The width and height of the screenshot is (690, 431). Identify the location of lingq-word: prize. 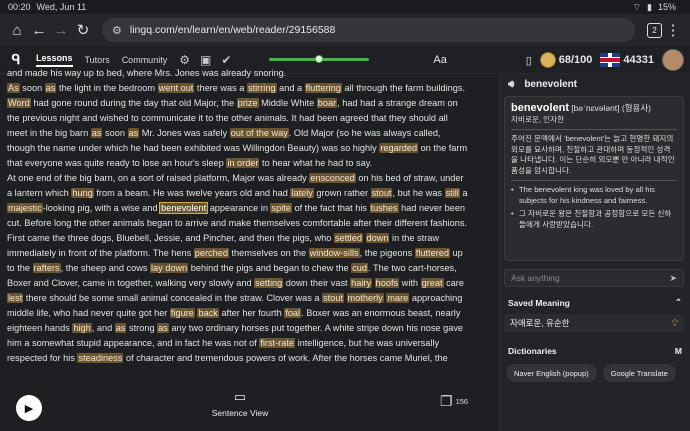
(247, 103).